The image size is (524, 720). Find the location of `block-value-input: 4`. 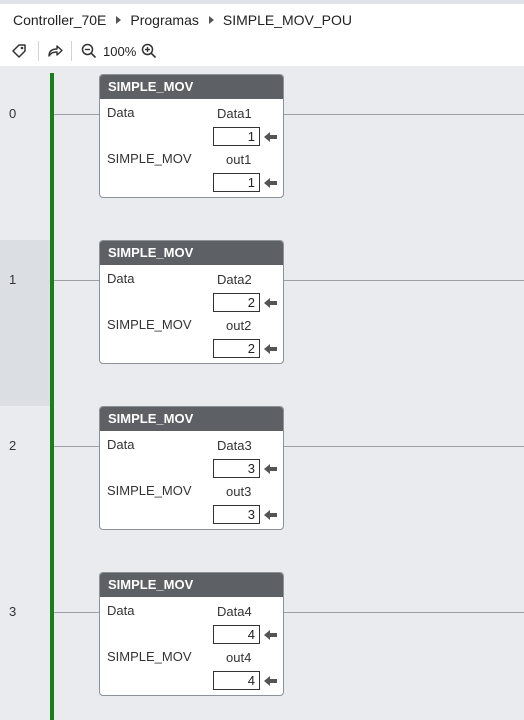

block-value-input: 4 is located at coordinates (236, 634).